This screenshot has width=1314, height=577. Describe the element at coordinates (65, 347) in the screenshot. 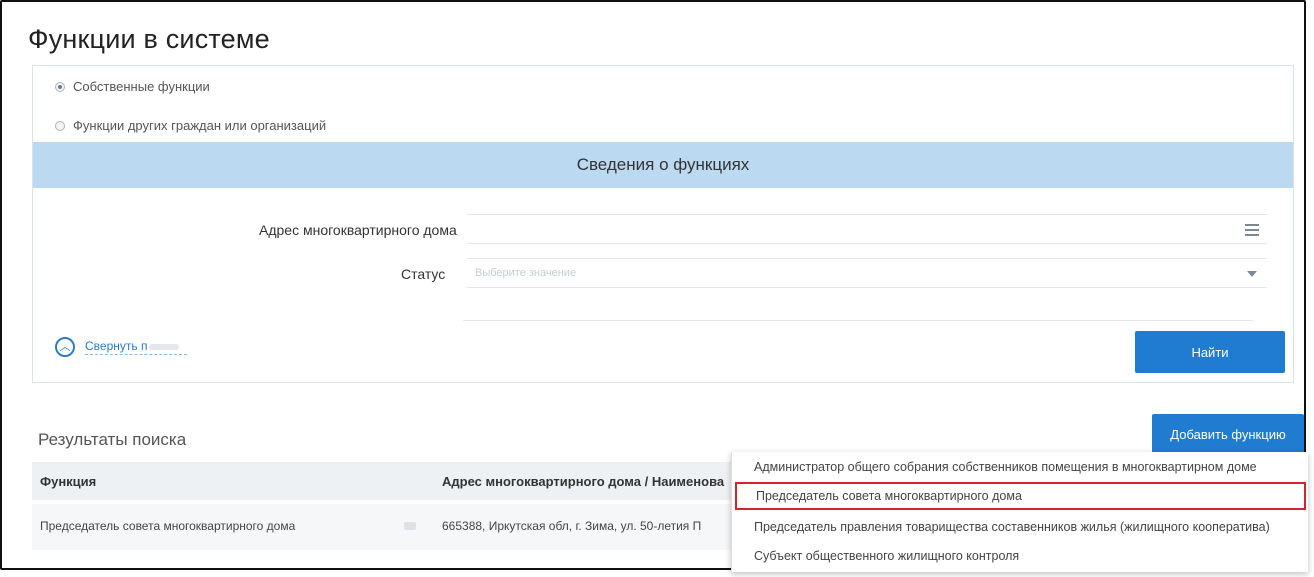

I see `chevron-up-circle-icon: ︿` at that location.